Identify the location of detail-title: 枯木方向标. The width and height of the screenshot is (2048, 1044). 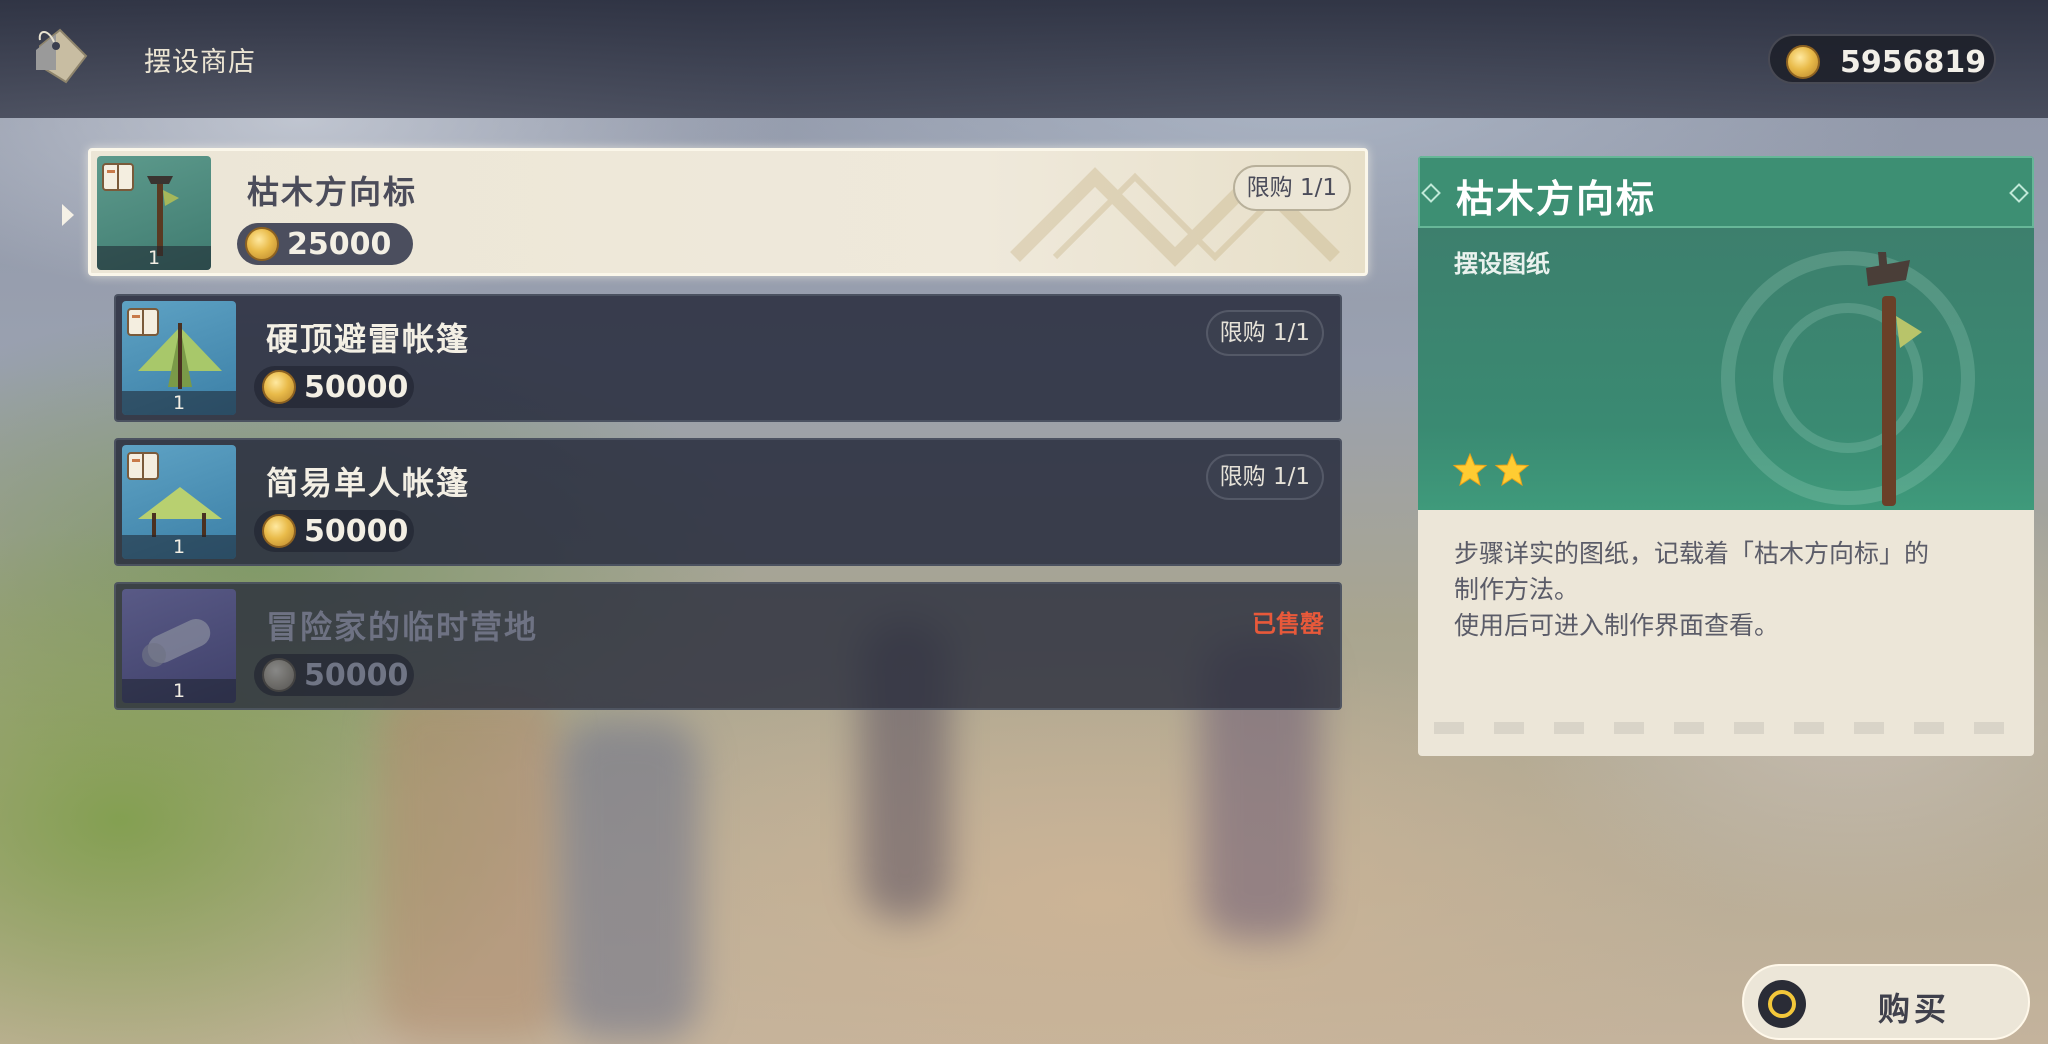
(1556, 199).